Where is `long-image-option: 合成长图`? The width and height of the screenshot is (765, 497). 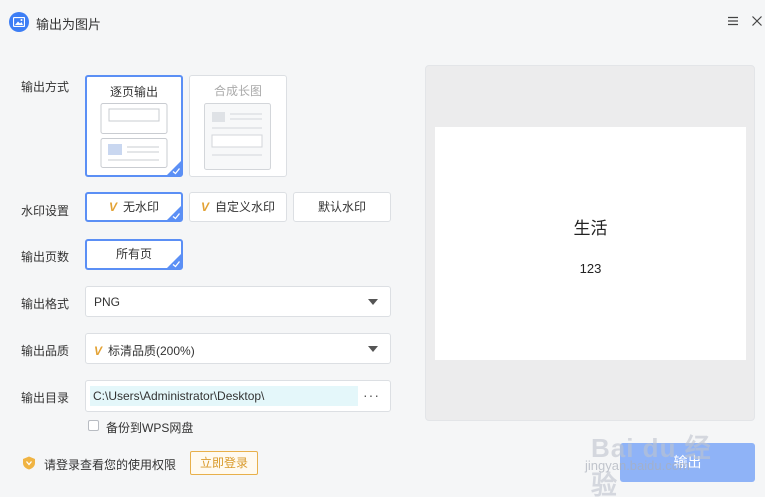
long-image-option: 合成长图 is located at coordinates (238, 126).